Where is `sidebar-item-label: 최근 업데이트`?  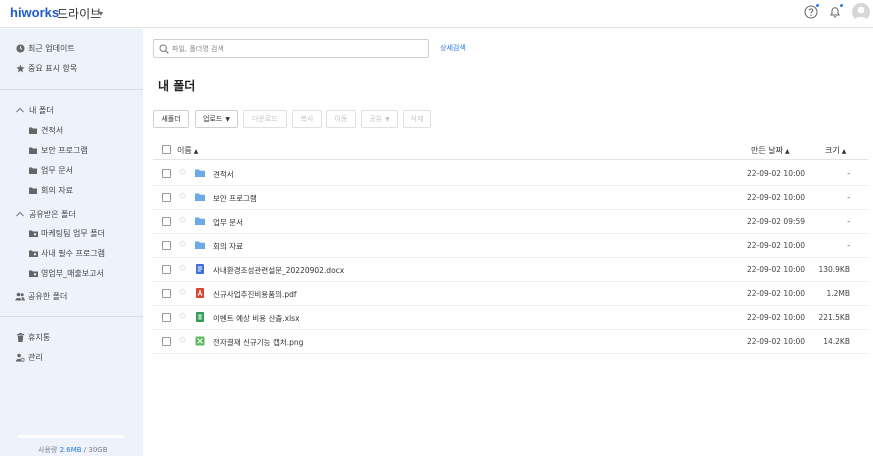
sidebar-item-label: 최근 업데이트 is located at coordinates (51, 48).